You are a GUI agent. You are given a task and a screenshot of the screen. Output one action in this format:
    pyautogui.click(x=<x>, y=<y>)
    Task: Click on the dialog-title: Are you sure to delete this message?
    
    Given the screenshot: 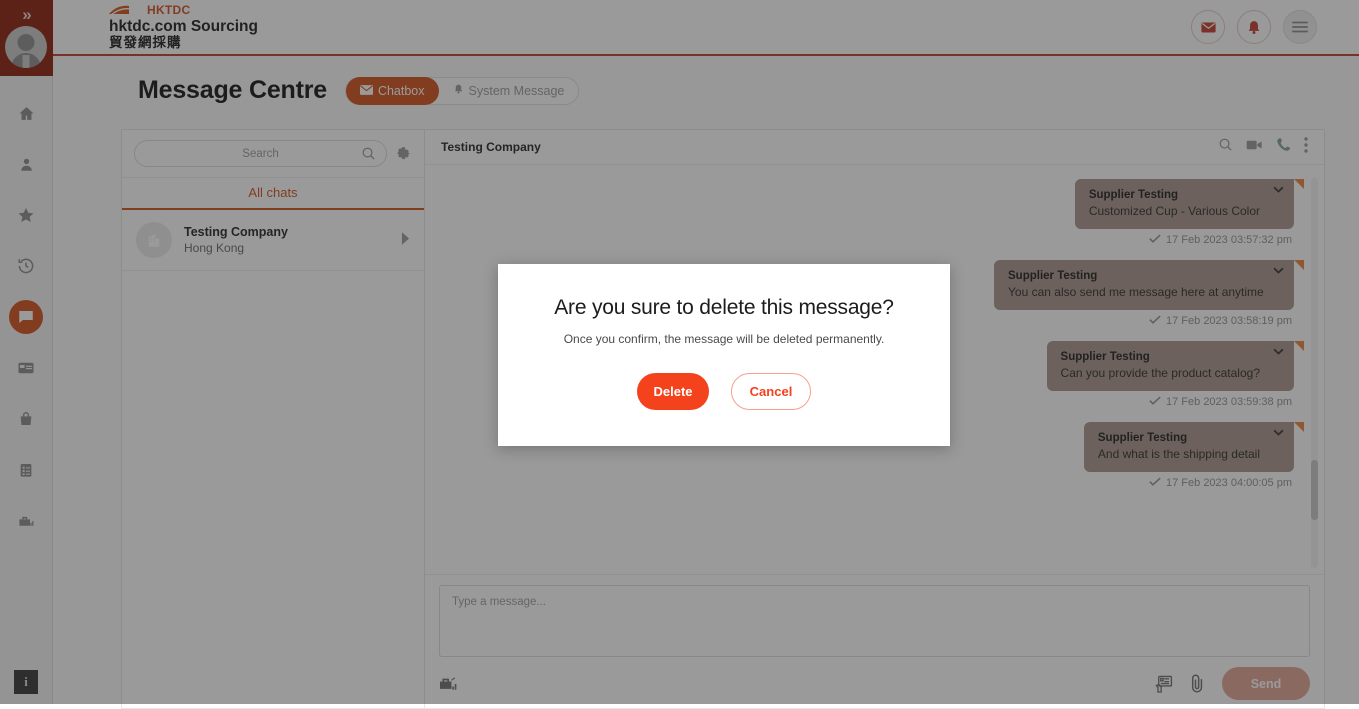 What is the action you would take?
    pyautogui.click(x=724, y=308)
    